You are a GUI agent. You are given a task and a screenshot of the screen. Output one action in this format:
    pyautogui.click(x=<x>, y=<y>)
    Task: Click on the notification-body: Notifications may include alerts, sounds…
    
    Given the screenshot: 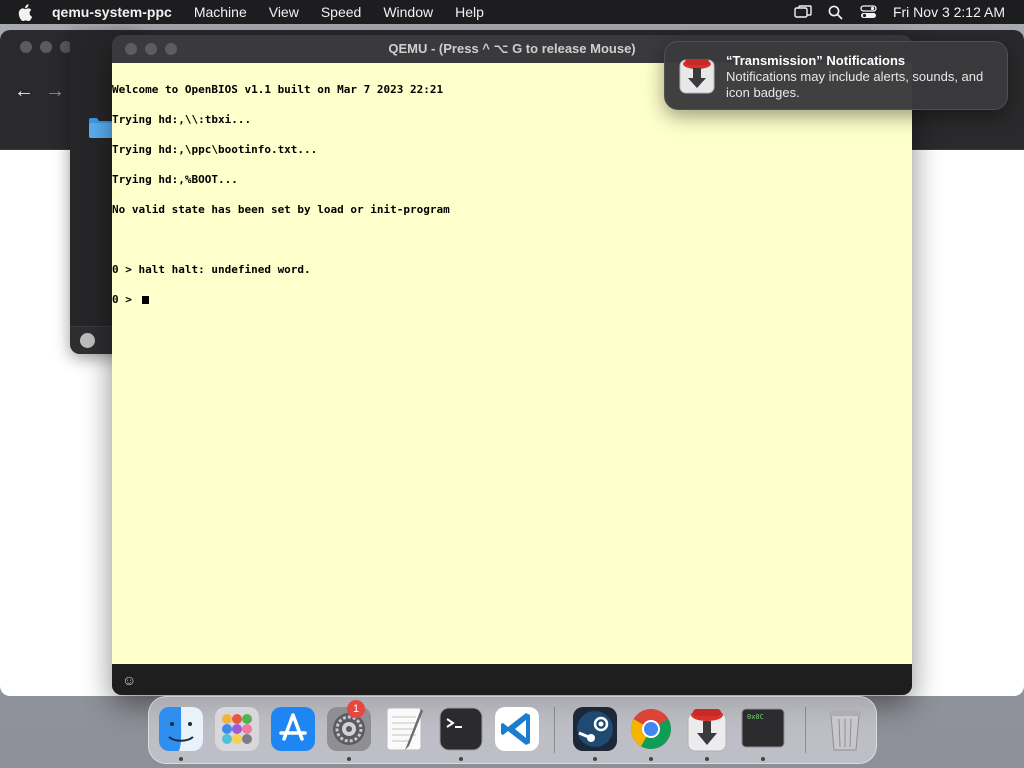 What is the action you would take?
    pyautogui.click(x=855, y=84)
    